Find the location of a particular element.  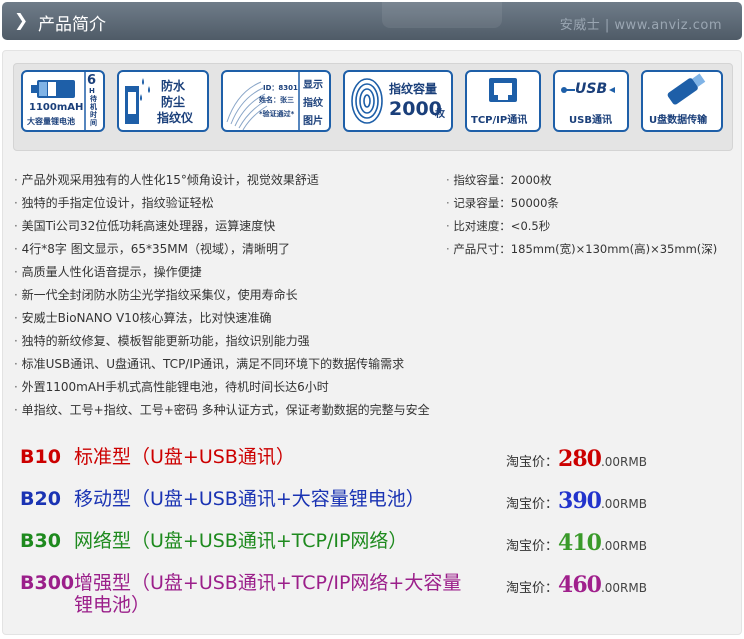

list-item: 独特的手指定位设计，指纹验证轻松 is located at coordinates (222, 203).